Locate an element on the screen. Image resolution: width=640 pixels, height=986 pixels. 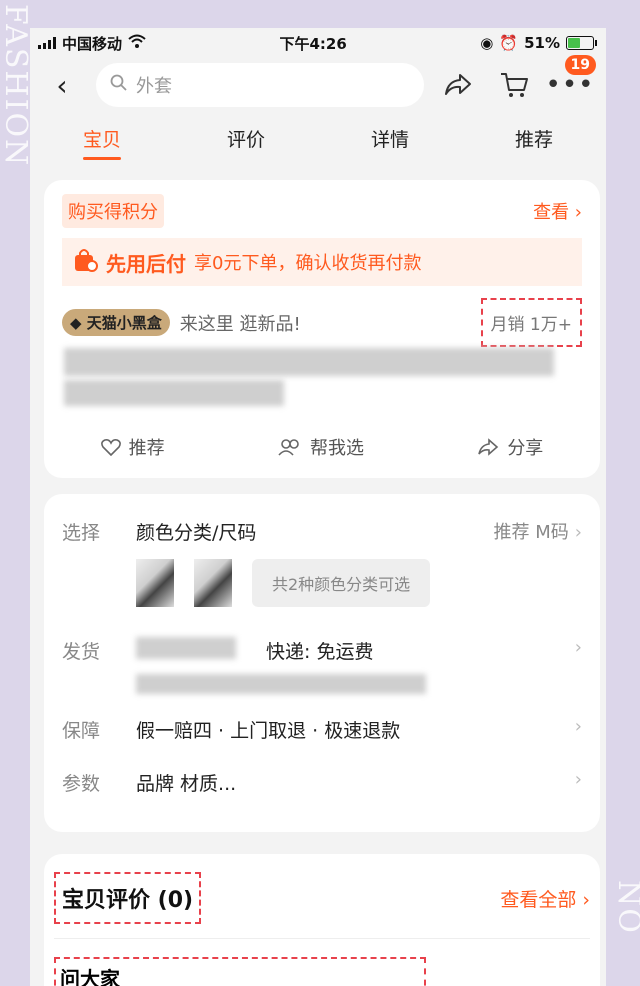
blurred-origin is located at coordinates (186, 648).